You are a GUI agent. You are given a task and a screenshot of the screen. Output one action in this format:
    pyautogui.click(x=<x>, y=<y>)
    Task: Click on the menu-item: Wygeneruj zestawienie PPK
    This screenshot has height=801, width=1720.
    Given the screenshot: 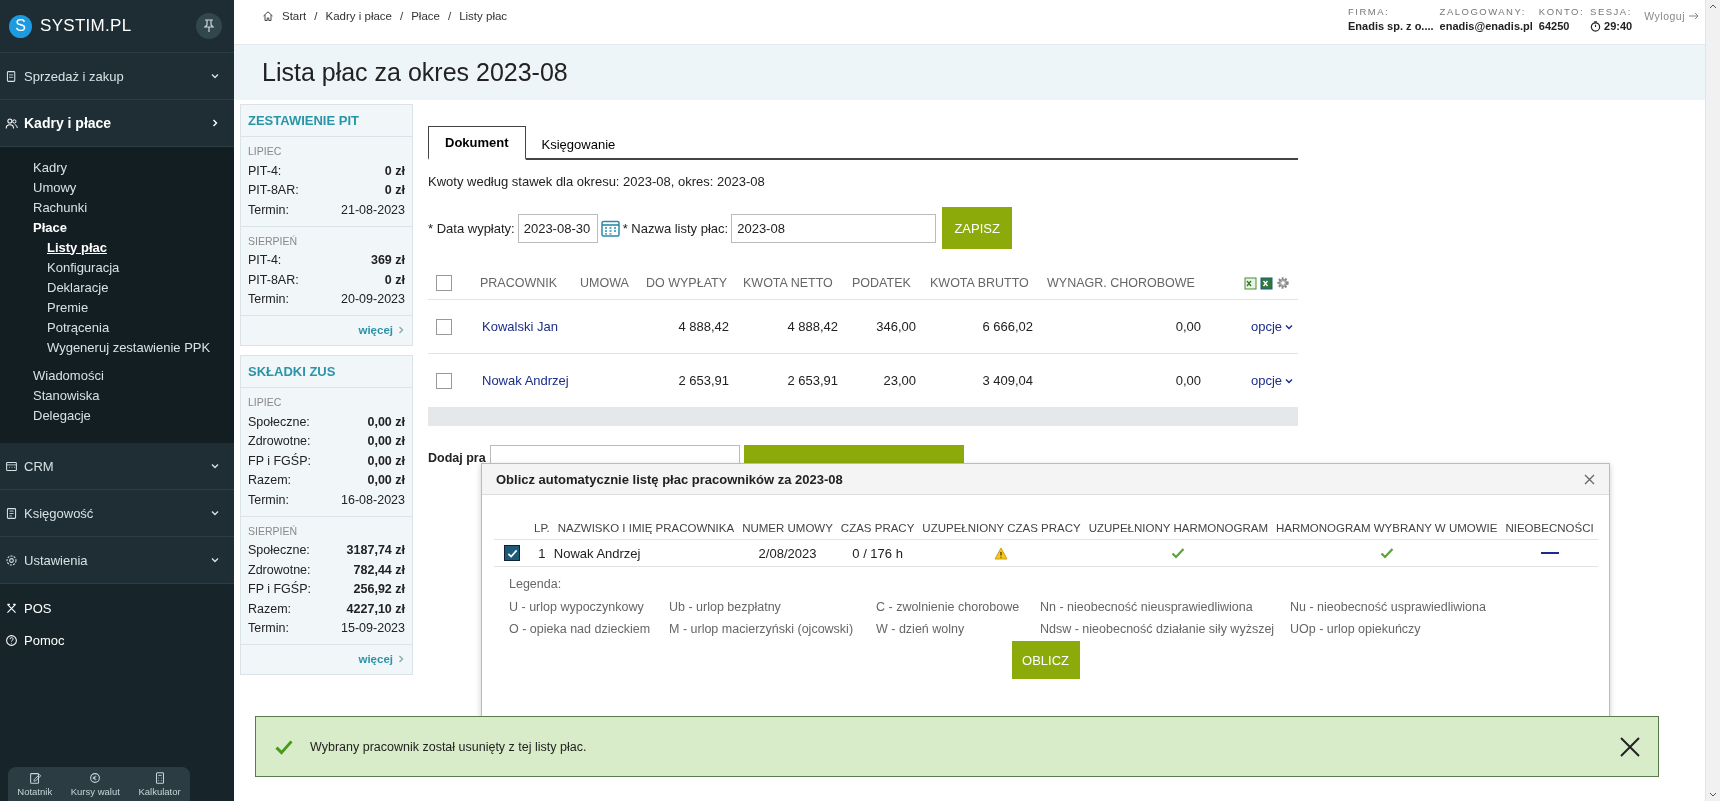 What is the action you would take?
    pyautogui.click(x=140, y=347)
    